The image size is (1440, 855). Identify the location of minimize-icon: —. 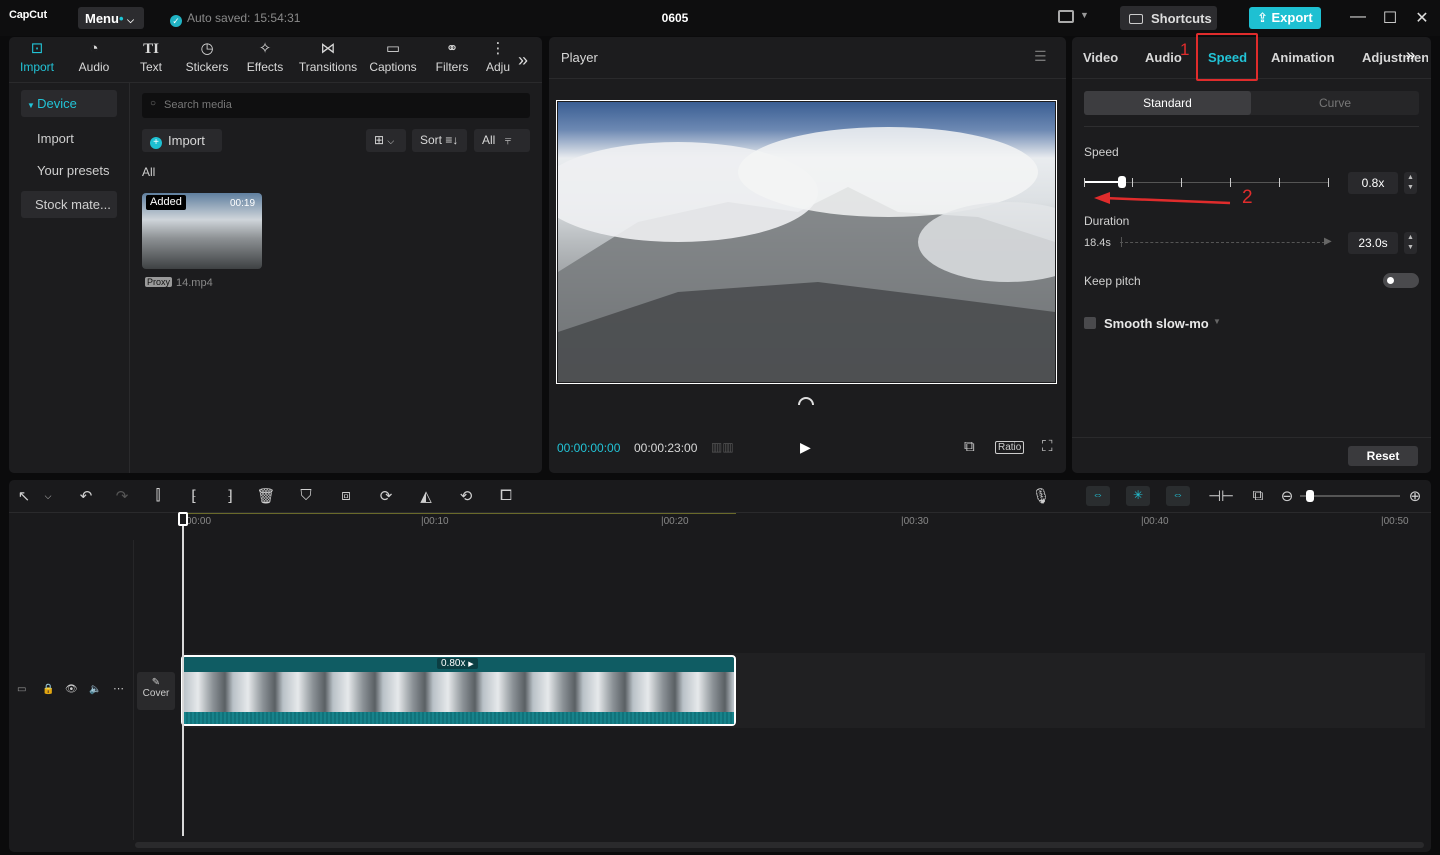
(1358, 17).